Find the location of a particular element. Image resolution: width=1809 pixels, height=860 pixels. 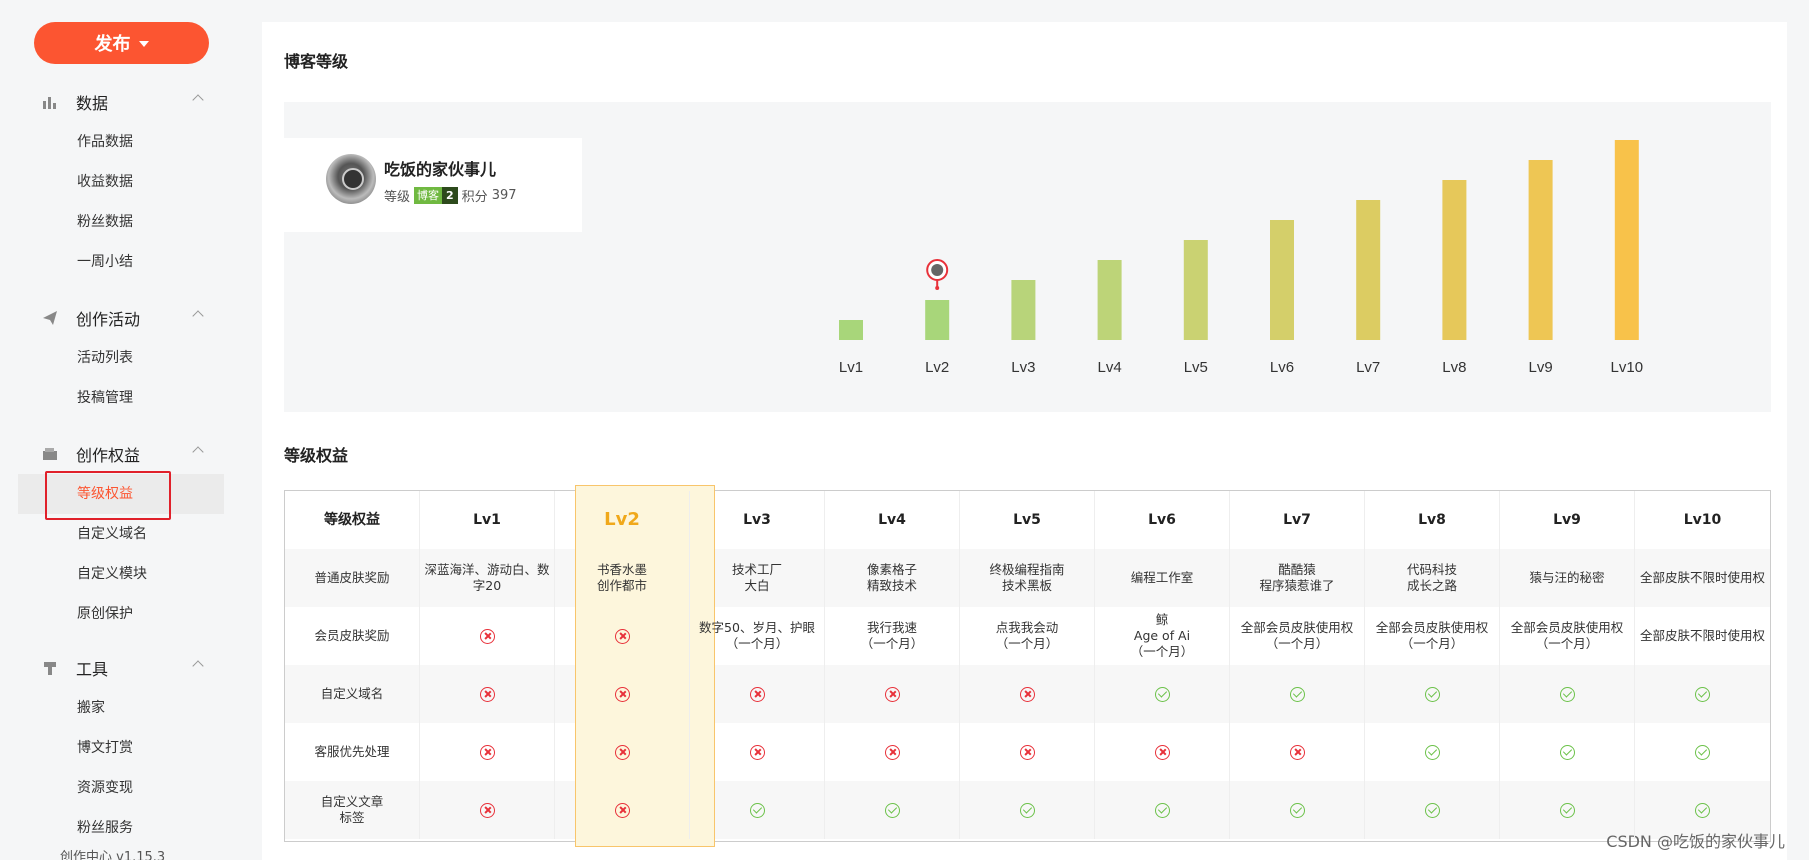

points-value: 397 is located at coordinates (504, 195).